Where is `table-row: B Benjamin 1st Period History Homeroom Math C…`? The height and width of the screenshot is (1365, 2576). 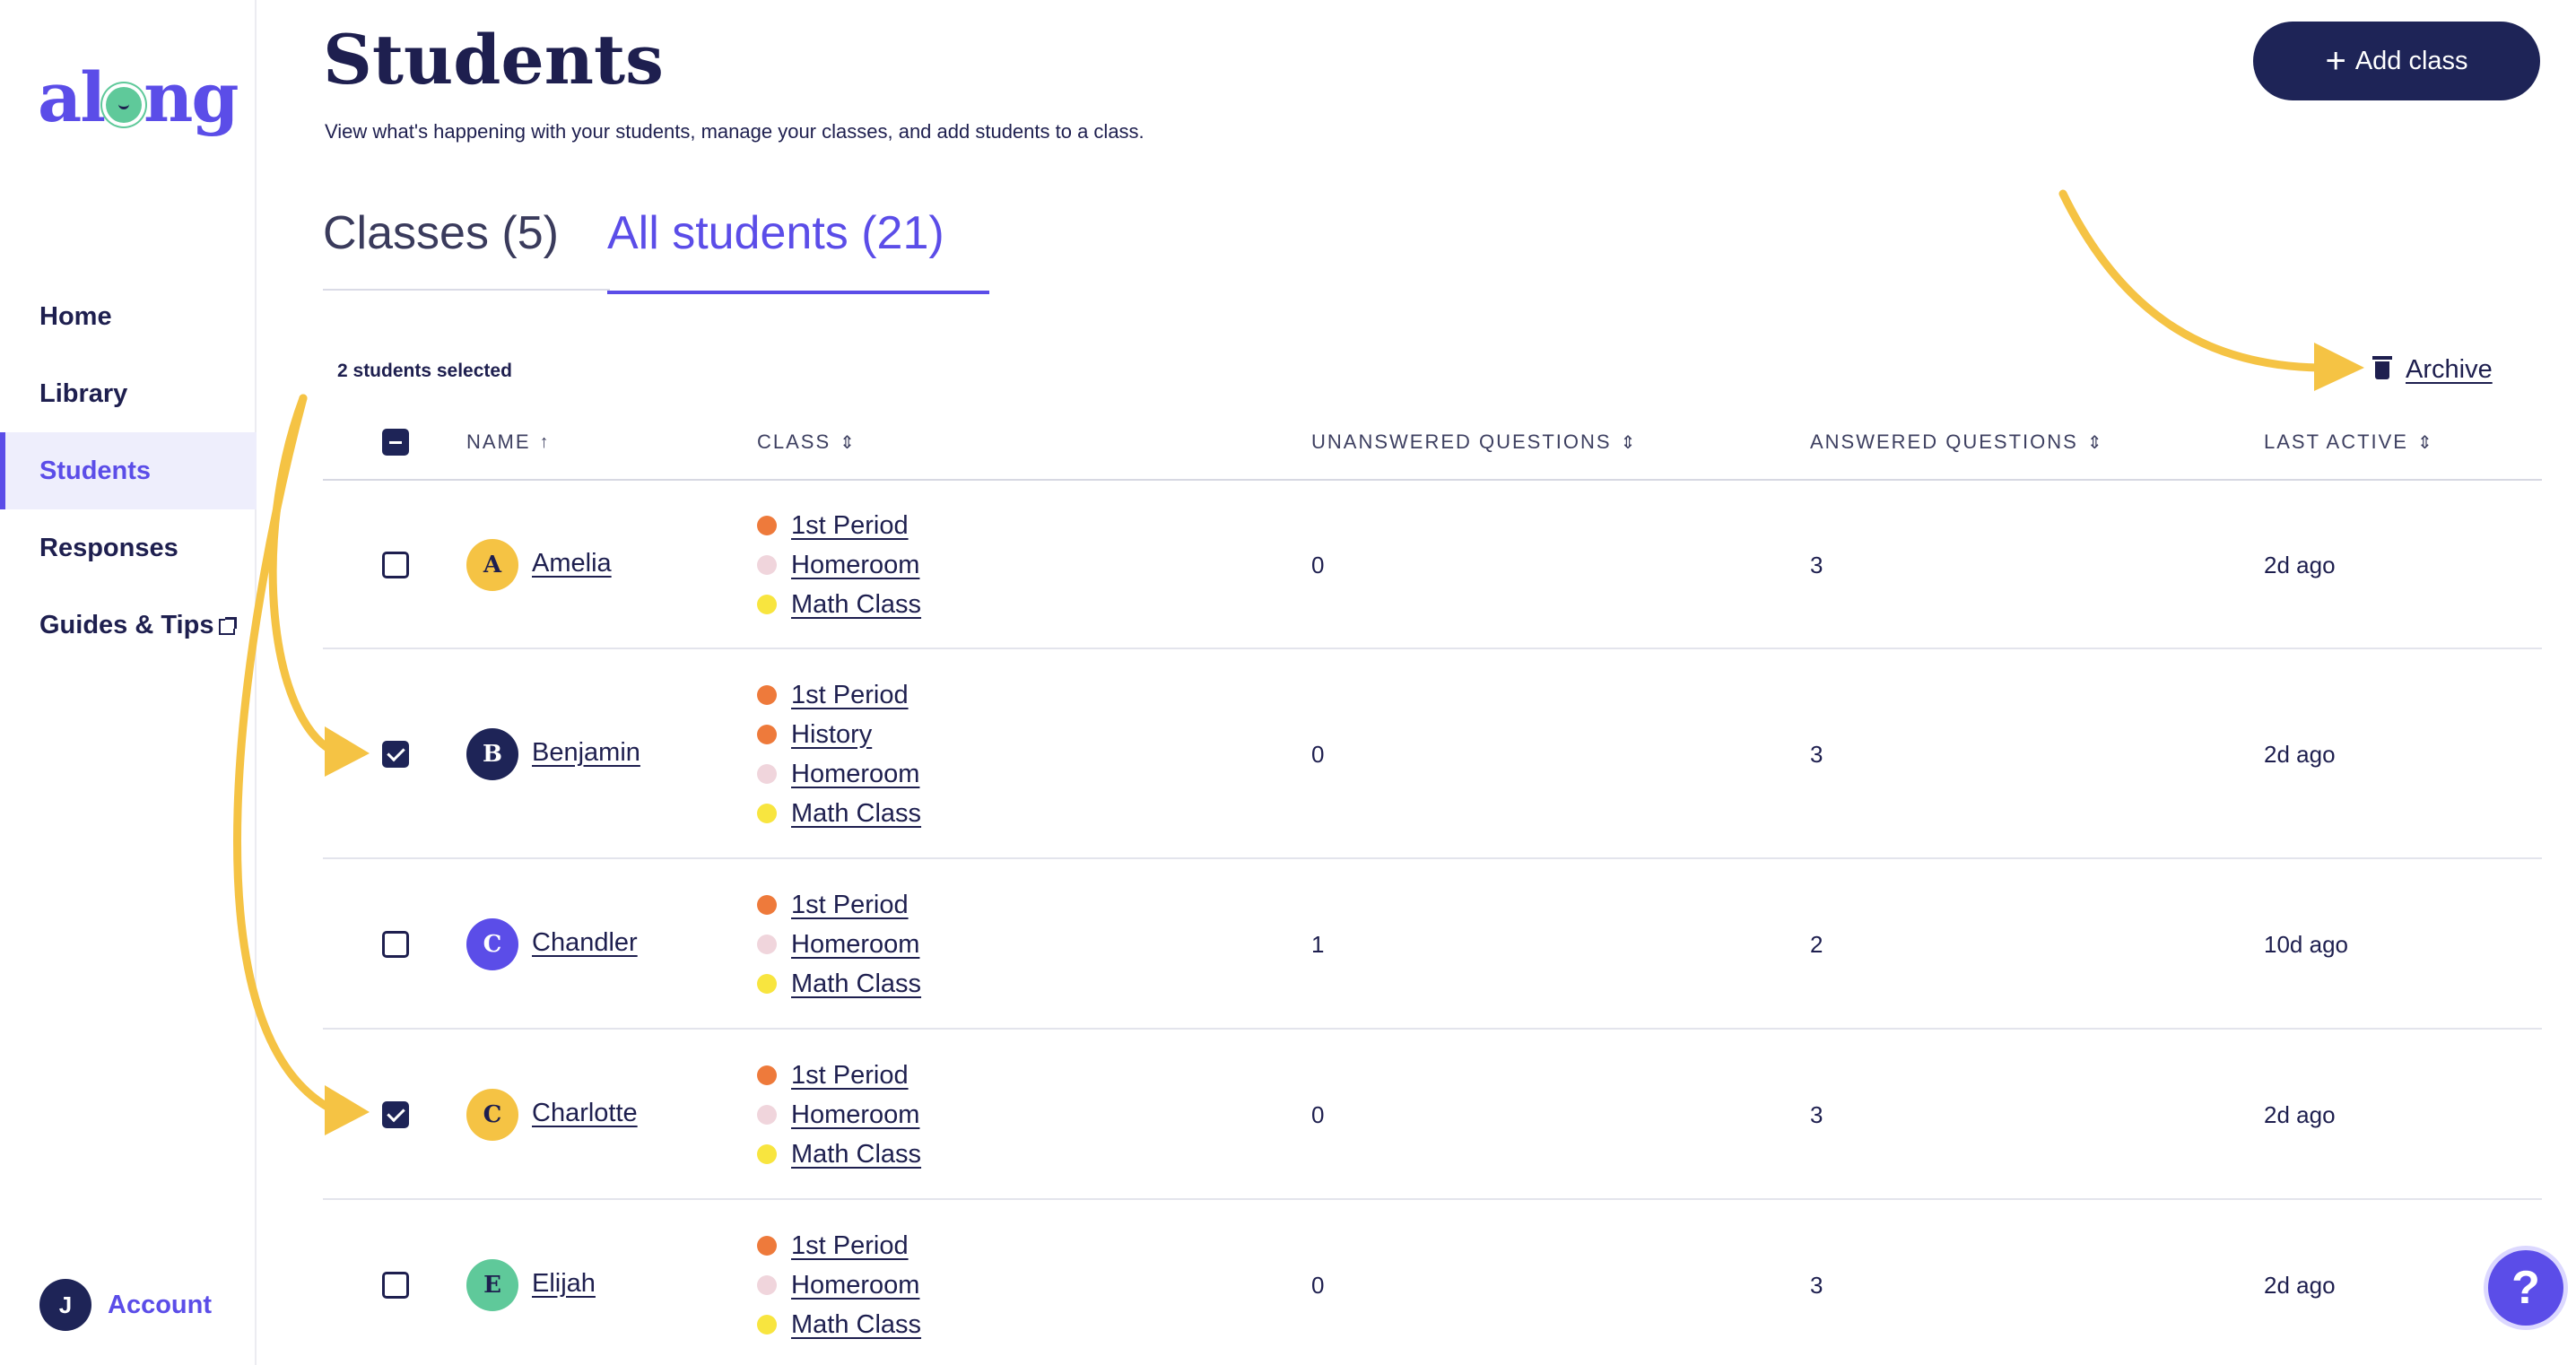 table-row: B Benjamin 1st Period History Homeroom Math C… is located at coordinates (1432, 754).